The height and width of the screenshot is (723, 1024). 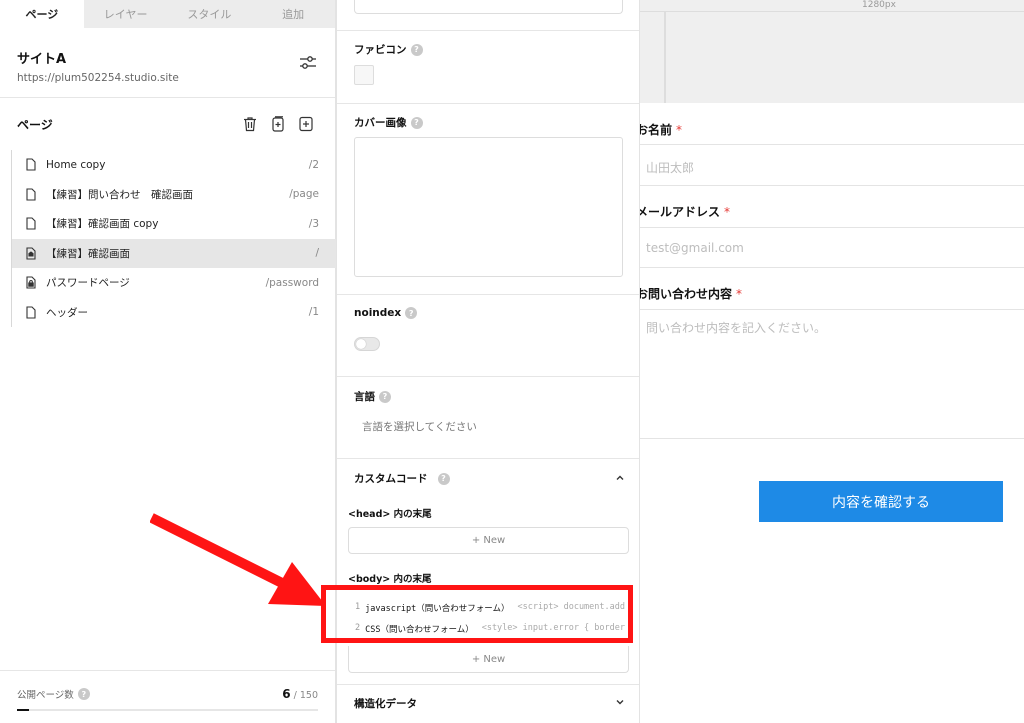 What do you see at coordinates (67, 312) in the screenshot?
I see `page-name: ヘッダー` at bounding box center [67, 312].